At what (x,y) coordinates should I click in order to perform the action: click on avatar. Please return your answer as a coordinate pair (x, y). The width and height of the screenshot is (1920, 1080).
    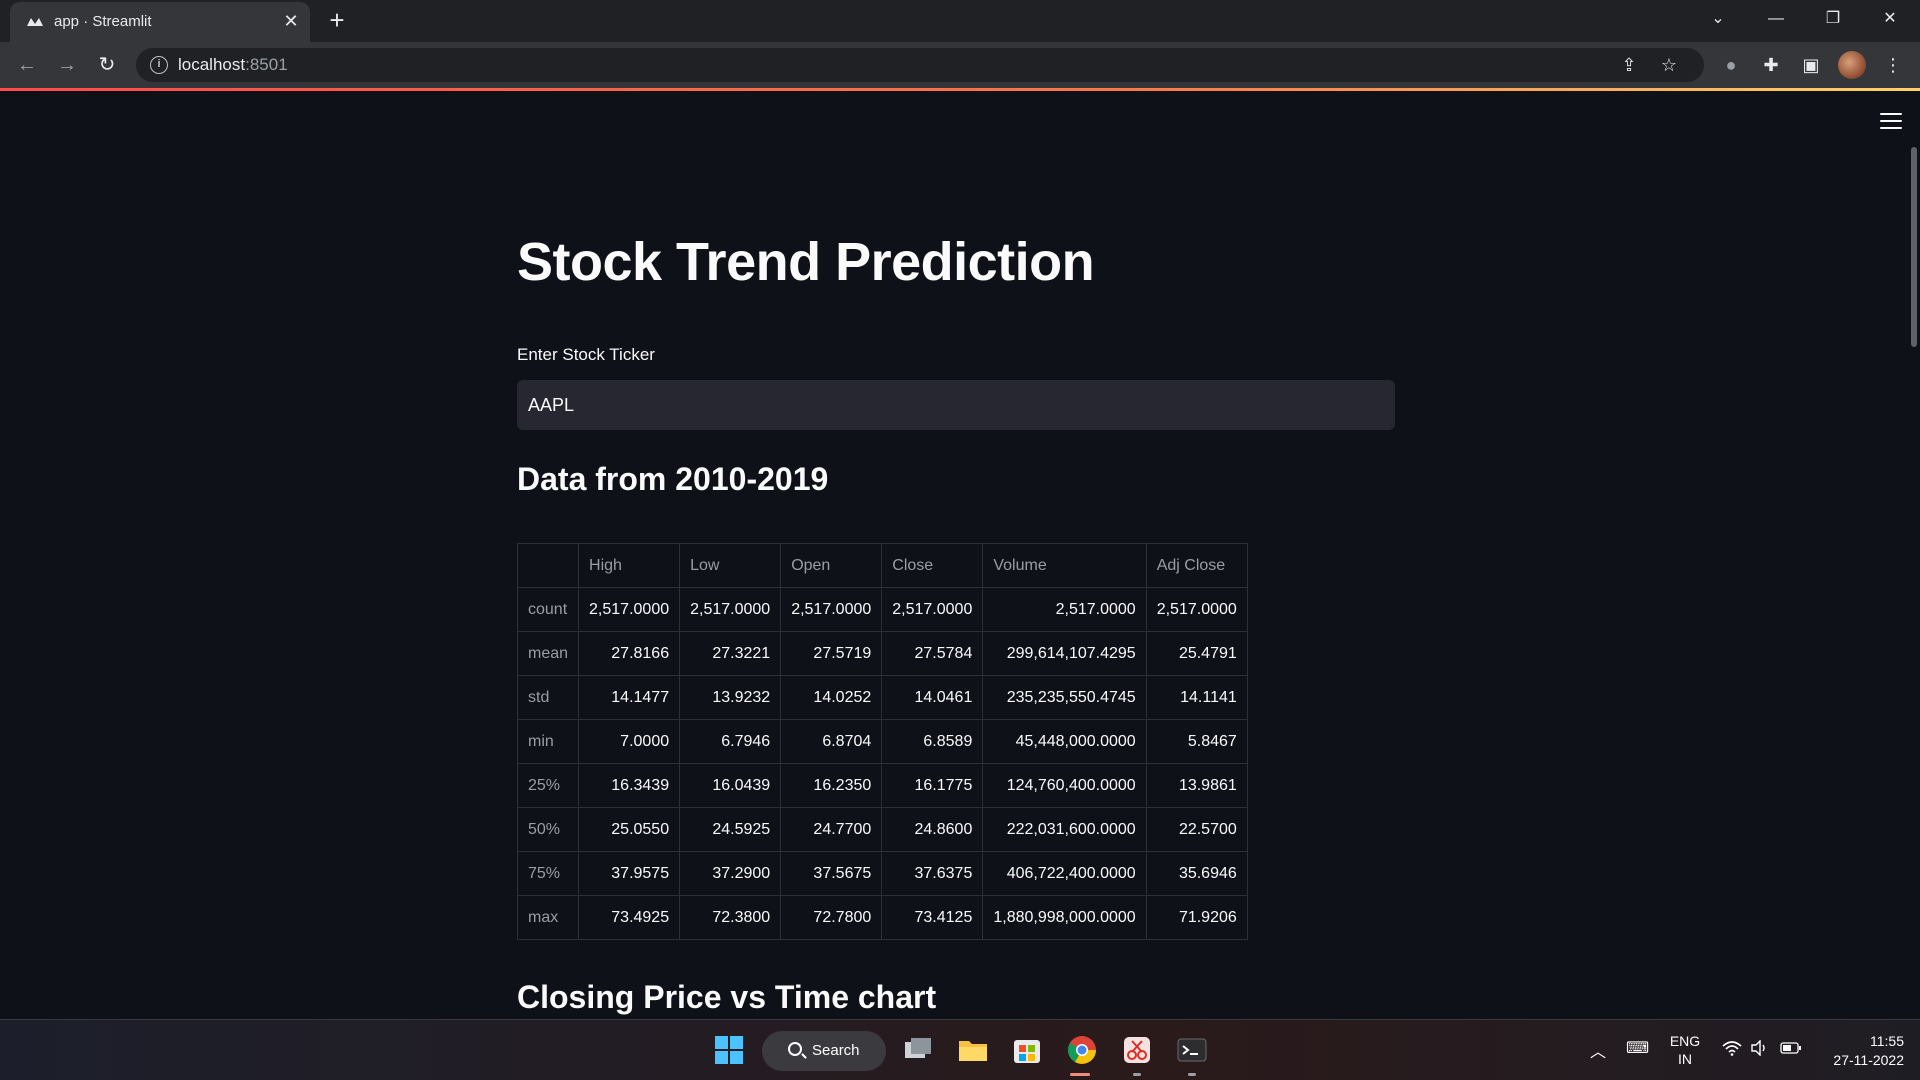
    Looking at the image, I should click on (1852, 65).